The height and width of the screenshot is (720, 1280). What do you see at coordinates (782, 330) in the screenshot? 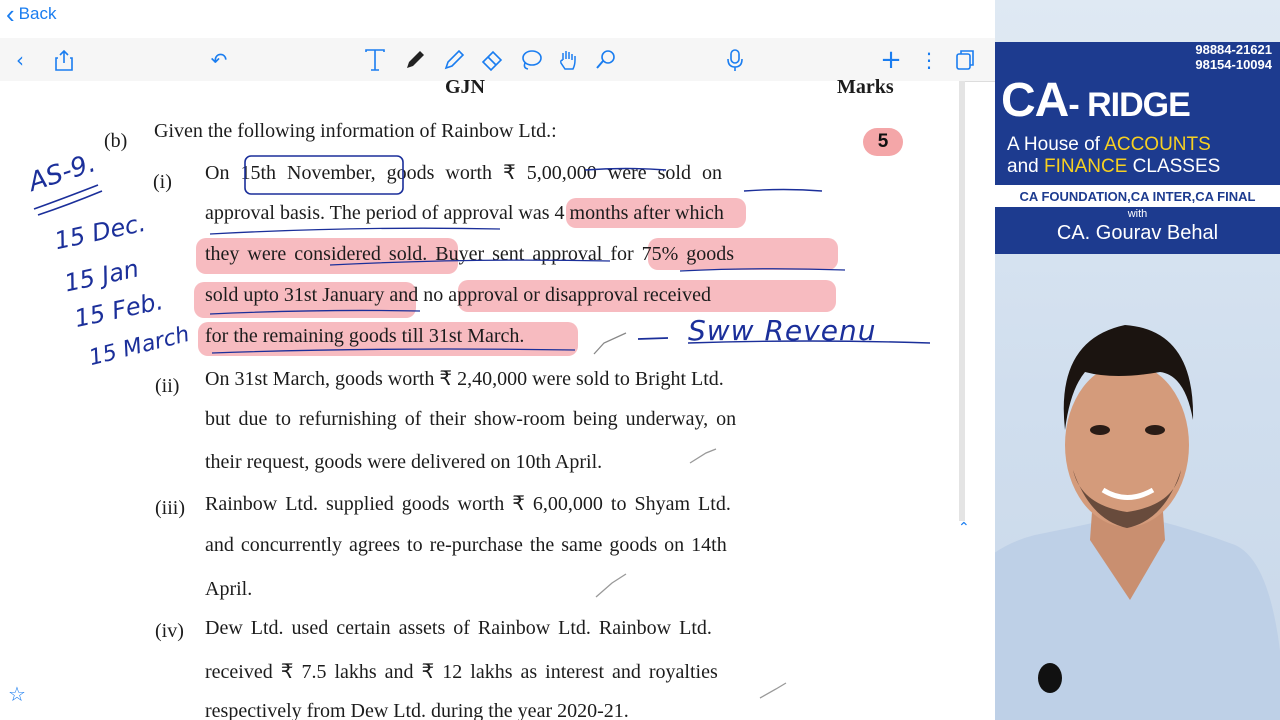
I see `ink-note-revenue: Sww Revenu` at bounding box center [782, 330].